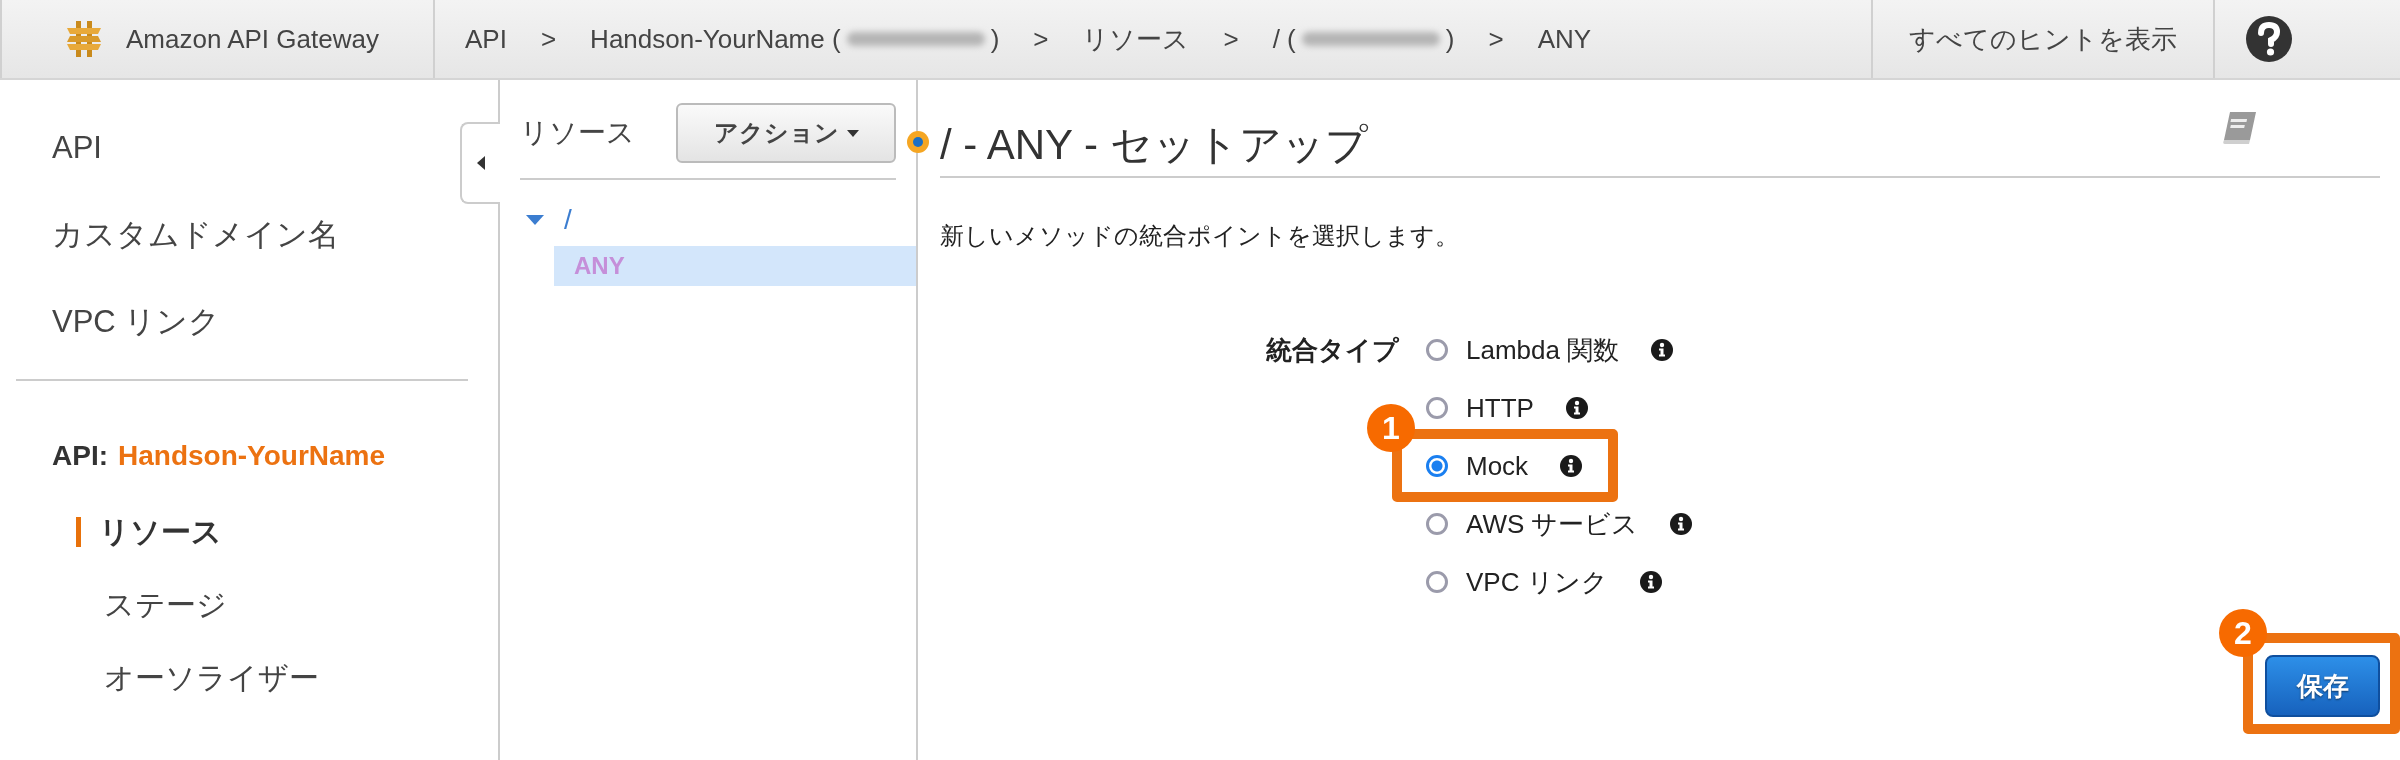 The height and width of the screenshot is (760, 2400). I want to click on step-badge: 2, so click(2243, 633).